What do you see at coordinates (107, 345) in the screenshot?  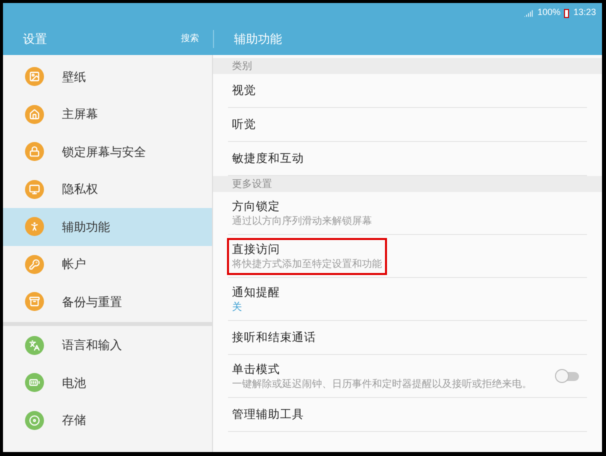 I see `sidebar-item: 语言和输入` at bounding box center [107, 345].